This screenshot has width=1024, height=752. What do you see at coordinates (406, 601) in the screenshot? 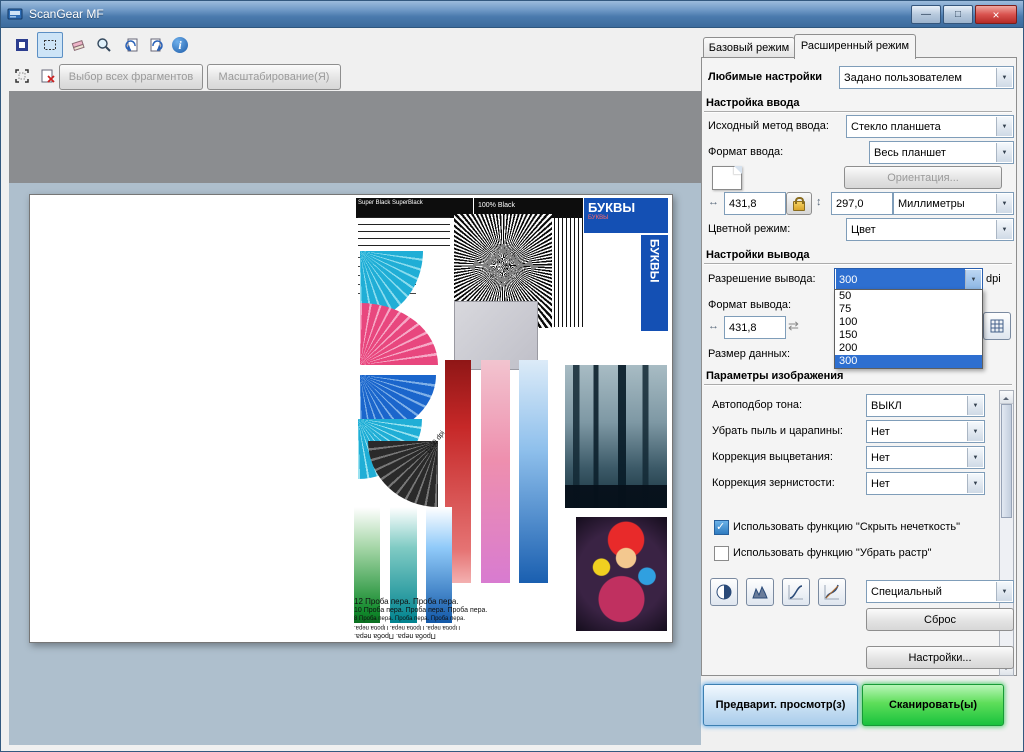
I see `chart-pen-line-1: 12 Проба пера. Проба пера.` at bounding box center [406, 601].